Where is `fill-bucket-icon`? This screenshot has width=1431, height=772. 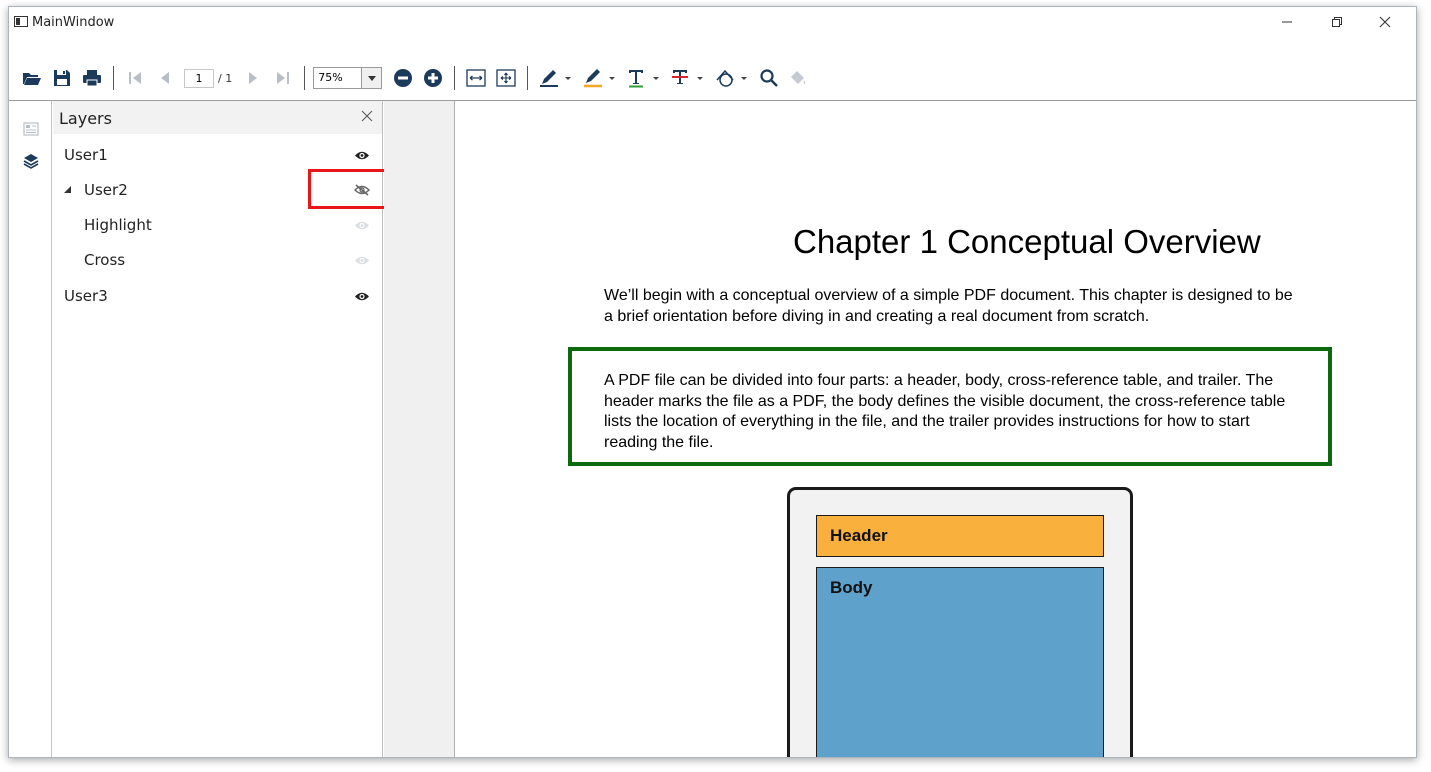
fill-bucket-icon is located at coordinates (798, 77).